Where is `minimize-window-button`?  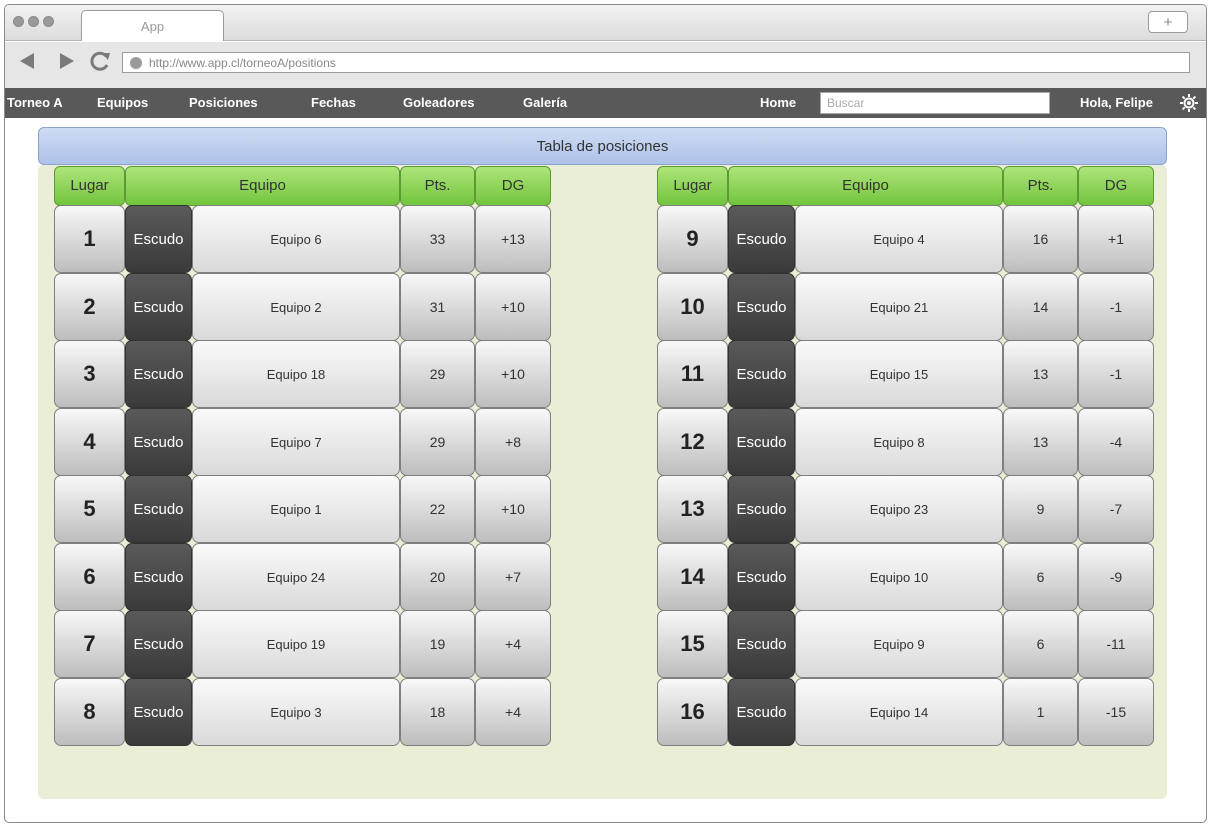
minimize-window-button is located at coordinates (33, 21).